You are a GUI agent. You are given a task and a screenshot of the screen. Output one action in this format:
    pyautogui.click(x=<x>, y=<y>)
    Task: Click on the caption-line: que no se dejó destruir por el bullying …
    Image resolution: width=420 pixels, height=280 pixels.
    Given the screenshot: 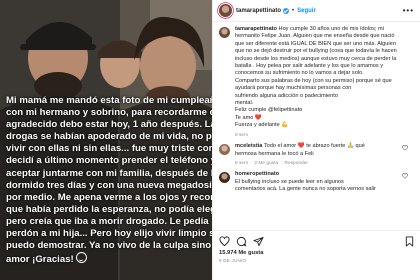 What is the action you would take?
    pyautogui.click(x=316, y=51)
    